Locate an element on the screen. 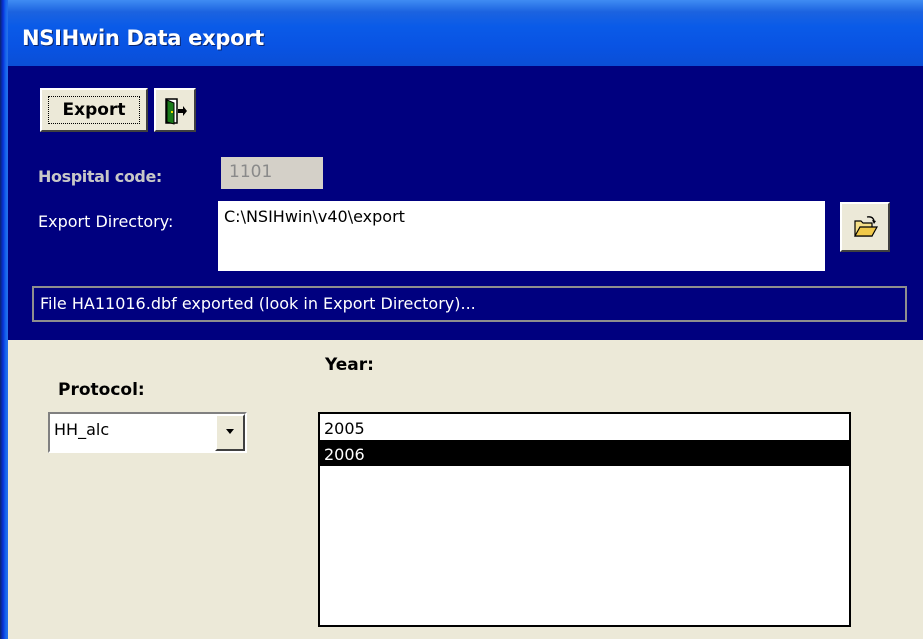  exit-door-icon is located at coordinates (176, 111).